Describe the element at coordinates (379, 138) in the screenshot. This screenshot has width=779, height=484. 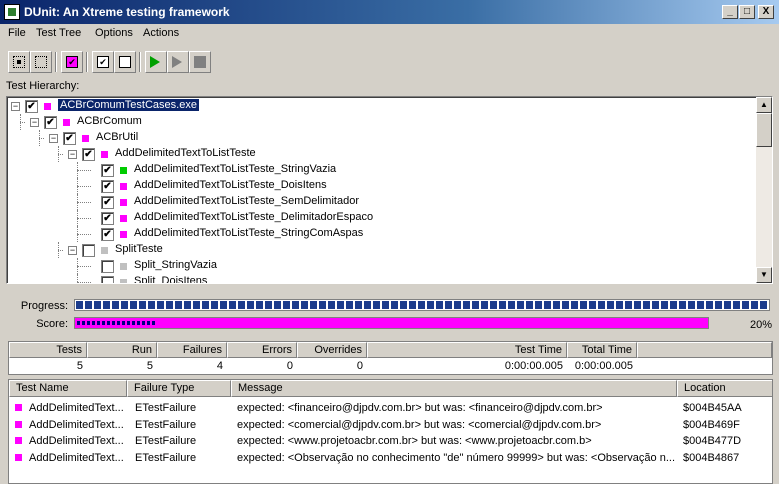
I see `tree-node: − ✔ ACBrUtil` at that location.